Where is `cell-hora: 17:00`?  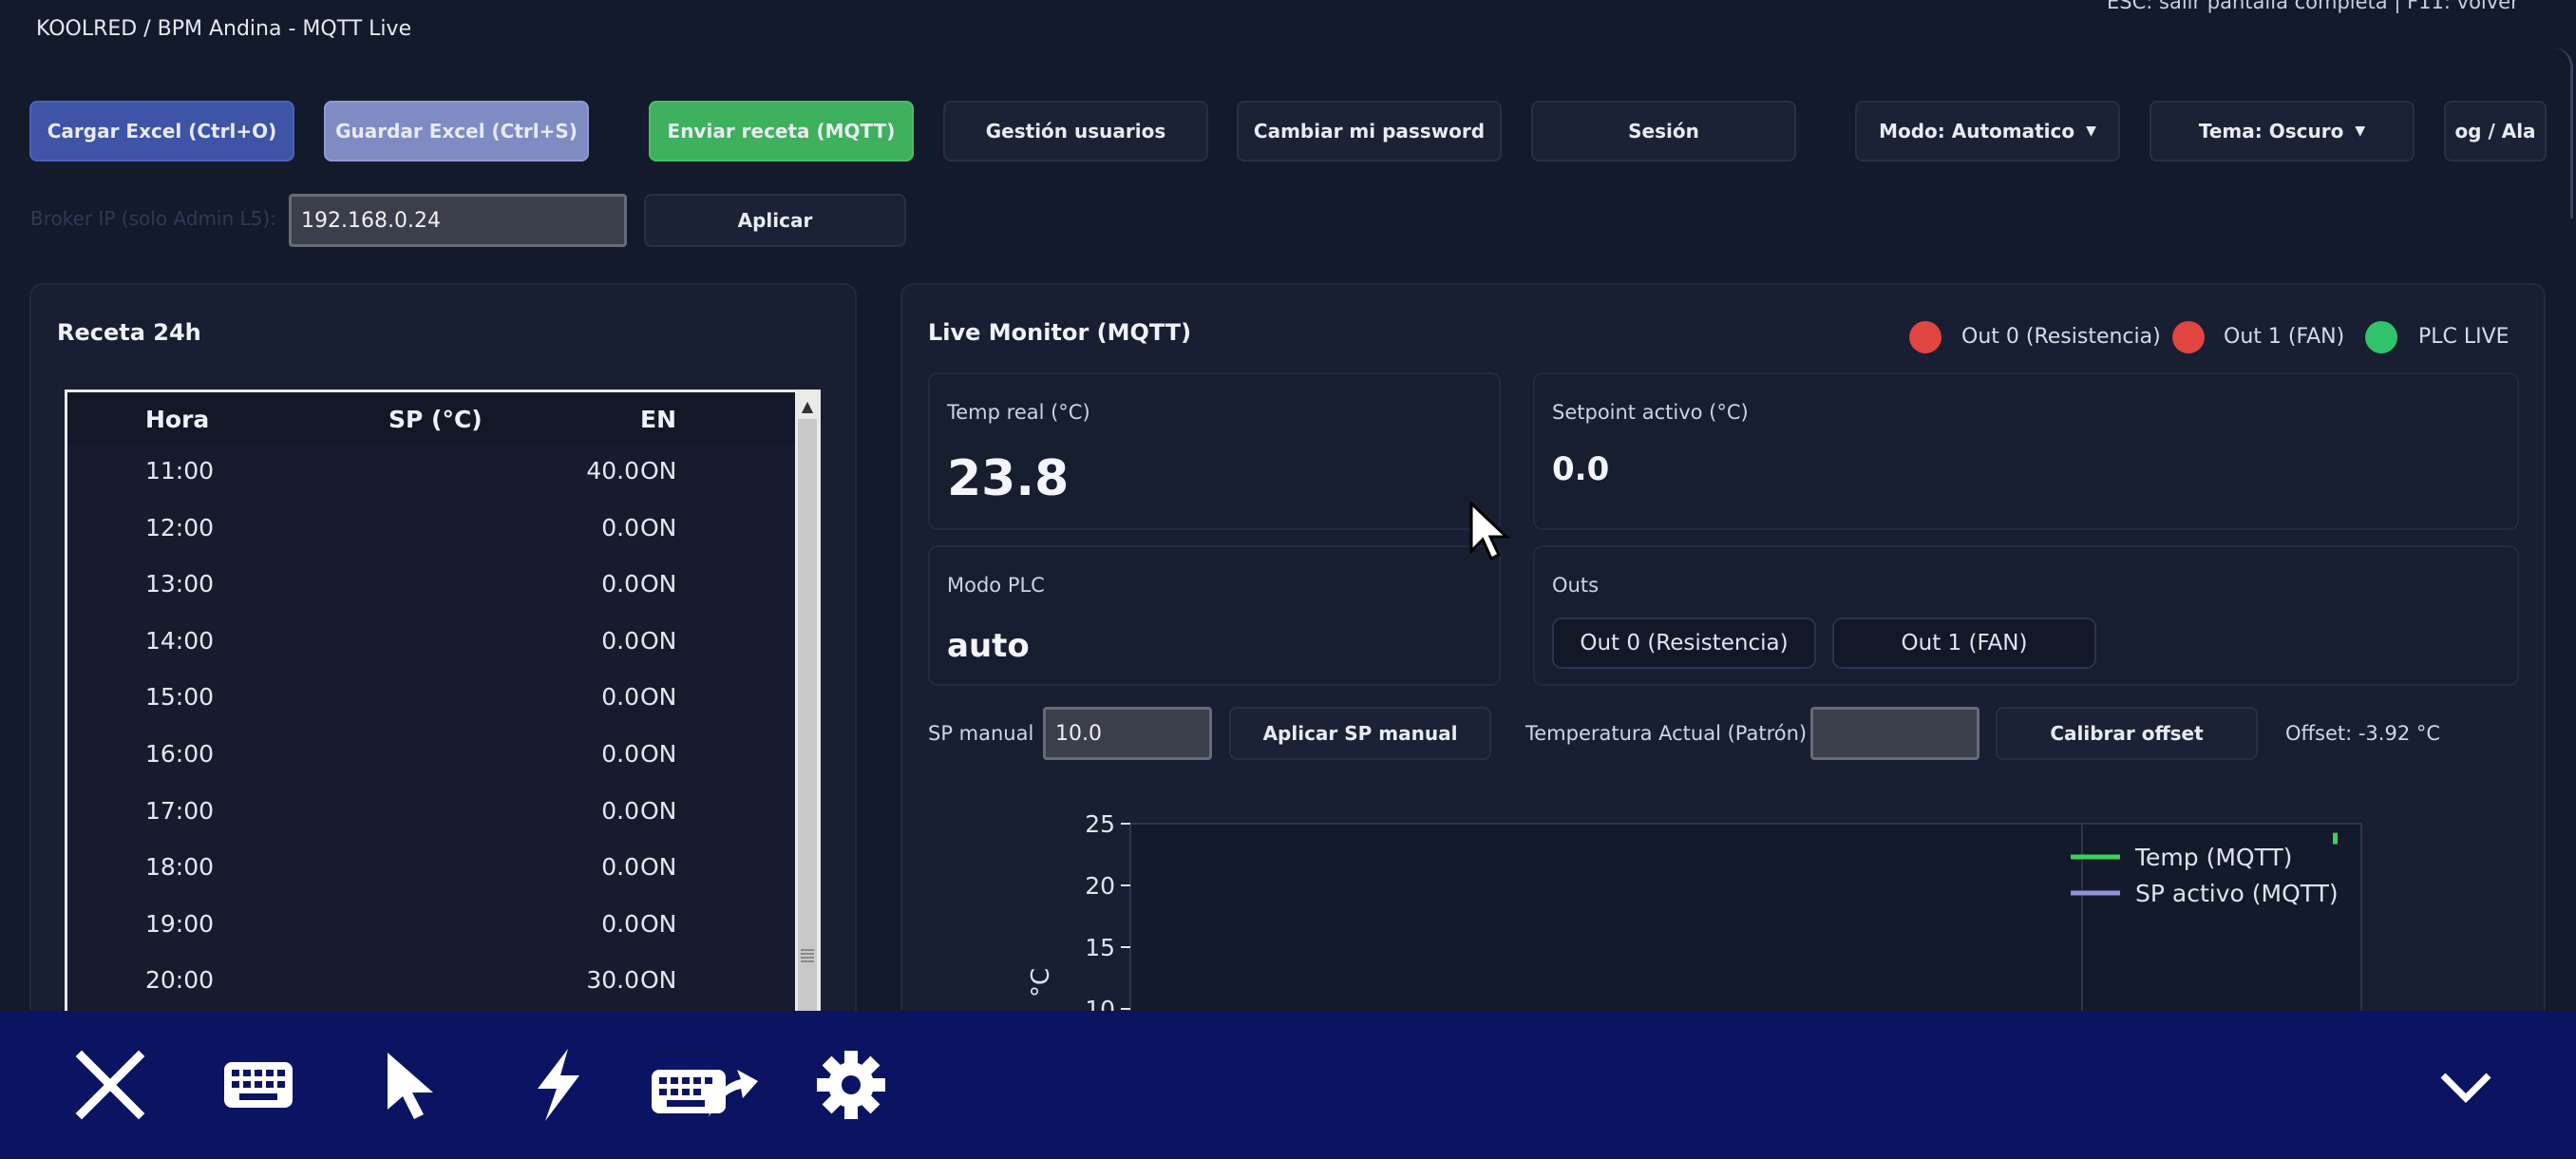
cell-hora: 17:00 is located at coordinates (180, 810).